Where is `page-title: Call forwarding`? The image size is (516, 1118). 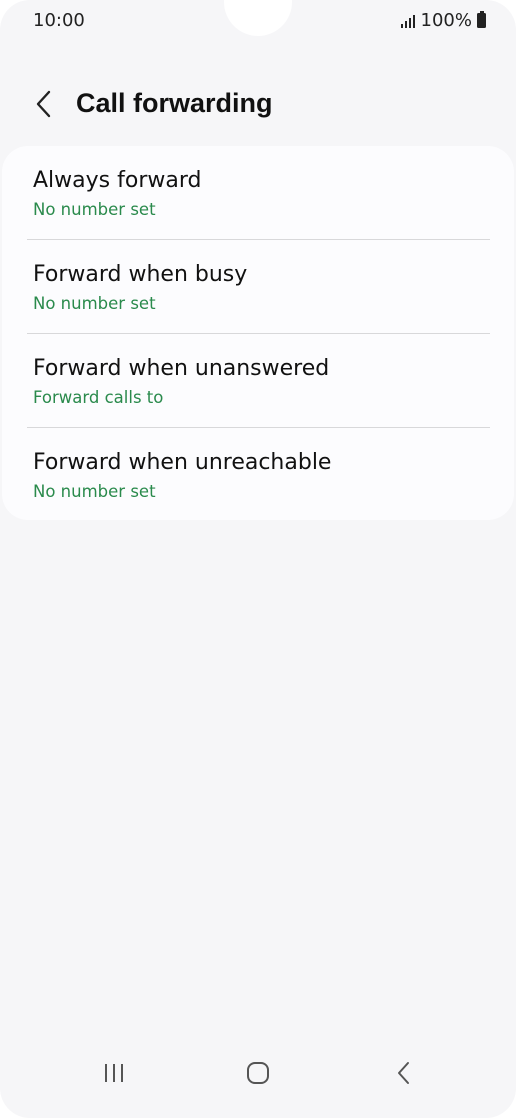 page-title: Call forwarding is located at coordinates (174, 103).